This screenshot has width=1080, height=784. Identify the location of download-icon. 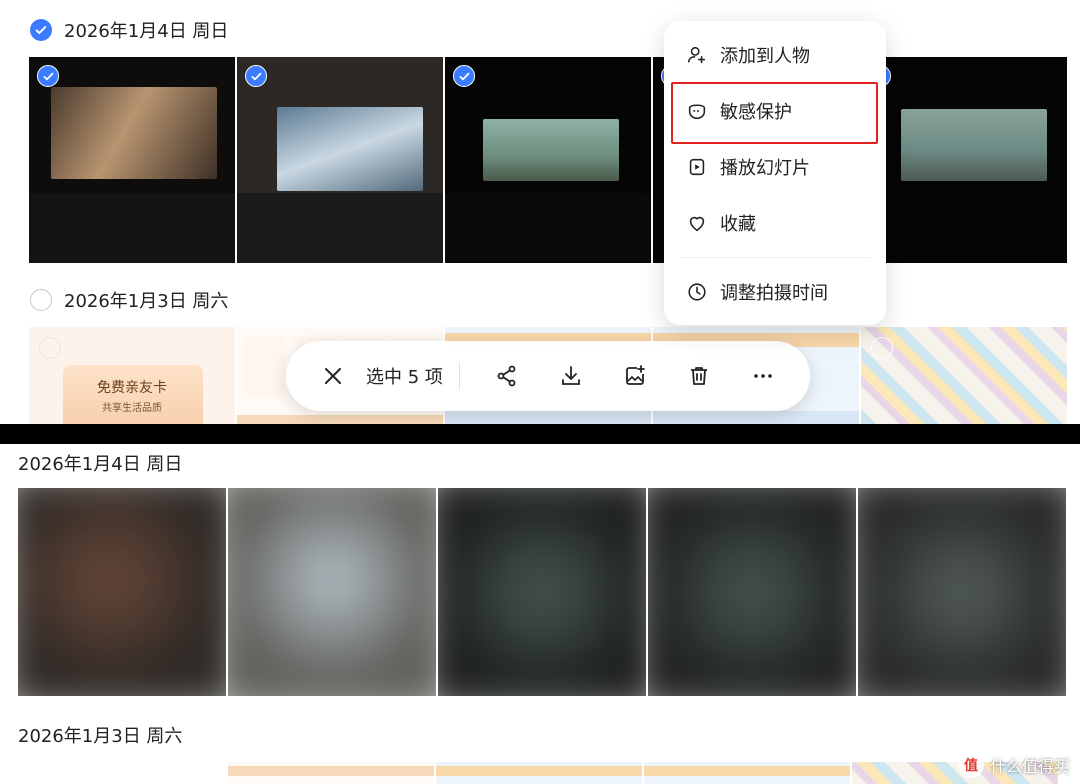
(571, 375).